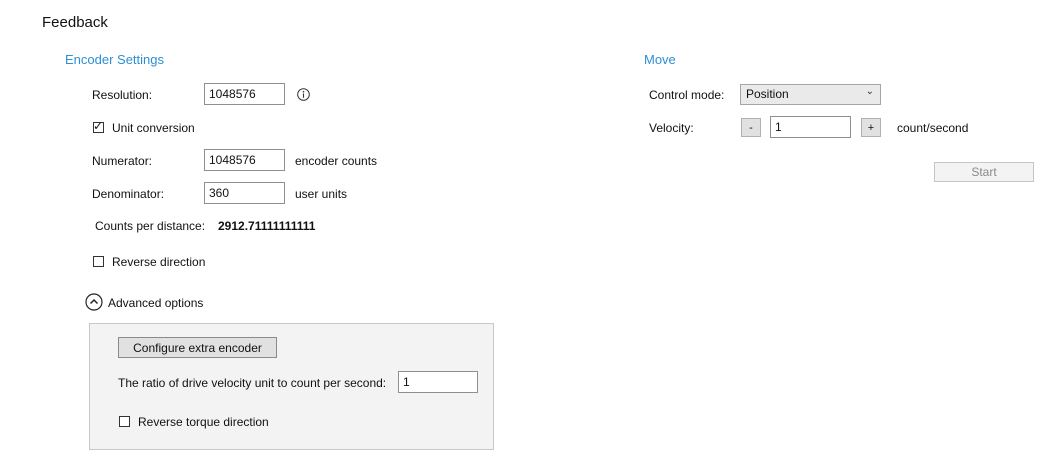  I want to click on advanced-options-toggle: Advanced options, so click(155, 303).